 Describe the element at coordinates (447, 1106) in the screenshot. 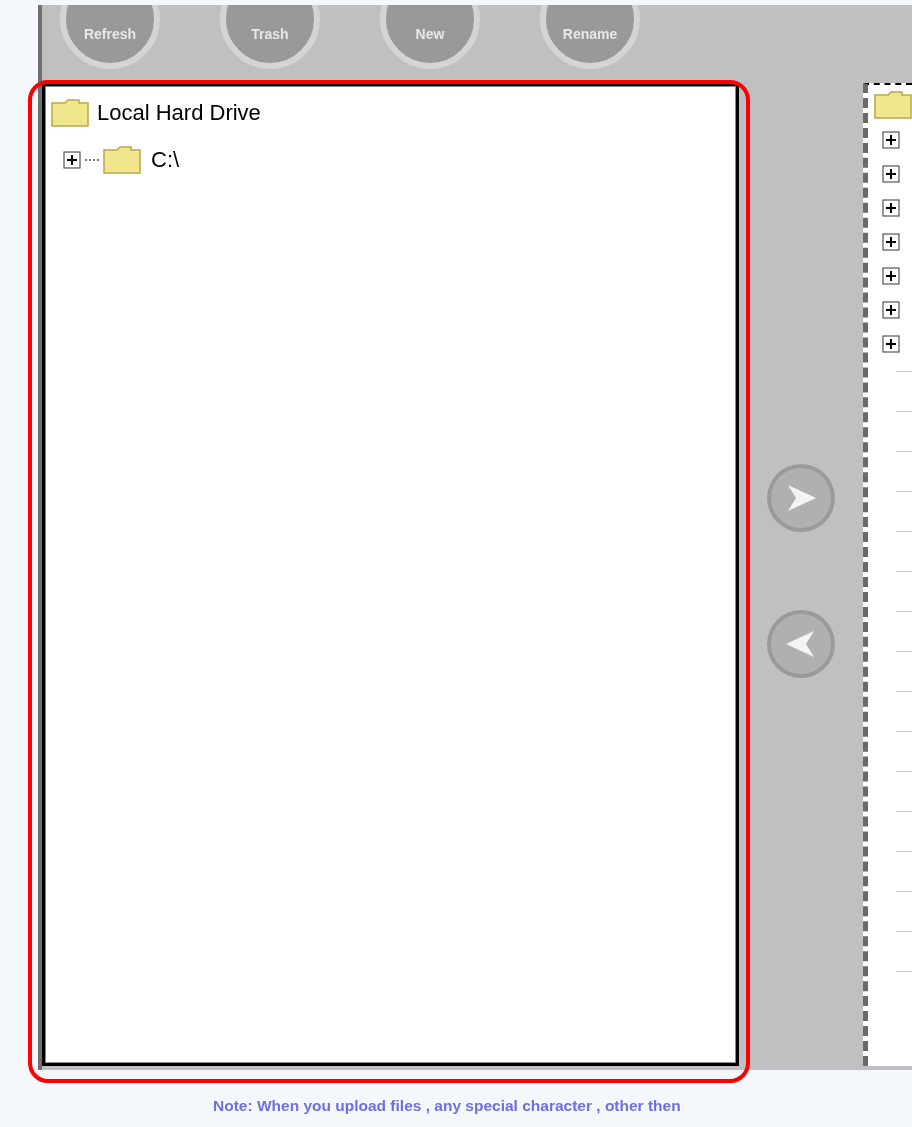

I see `note-text: Note: When you upload files , any special character , other then` at that location.